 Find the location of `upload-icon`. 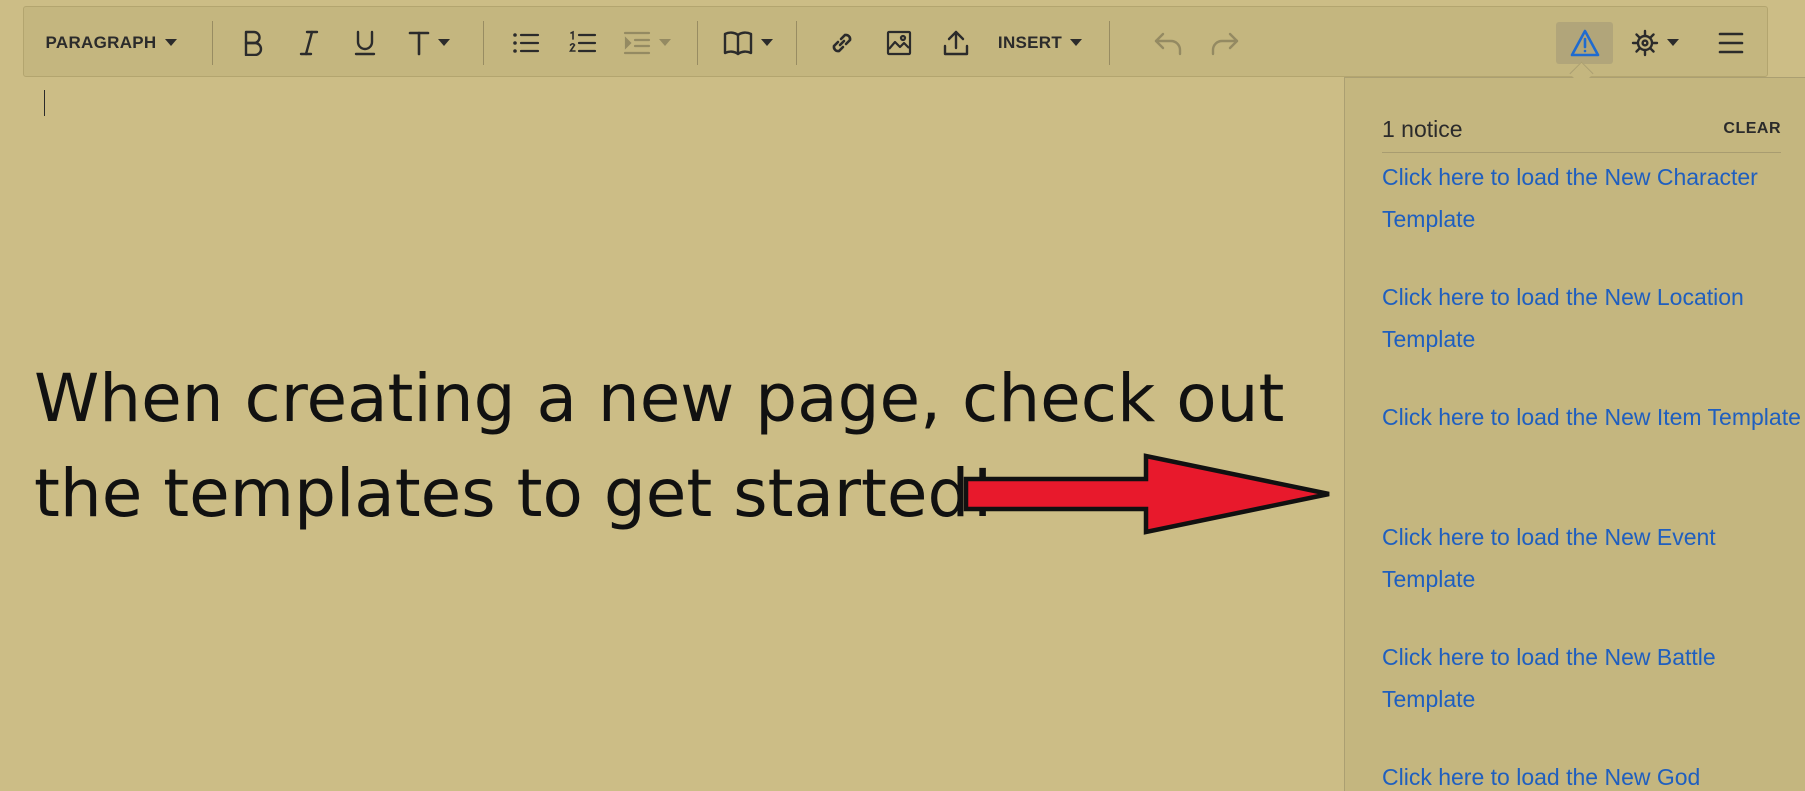

upload-icon is located at coordinates (956, 42).